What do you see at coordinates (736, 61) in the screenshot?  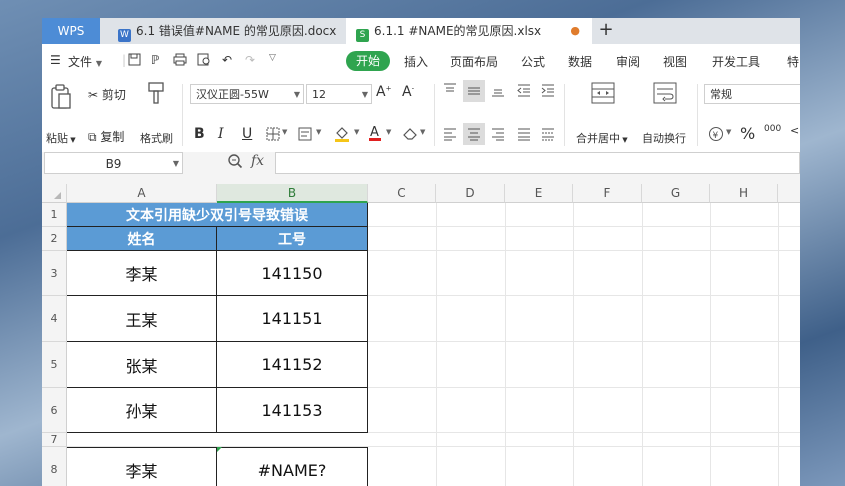 I see `menu-developer: 开发工具` at bounding box center [736, 61].